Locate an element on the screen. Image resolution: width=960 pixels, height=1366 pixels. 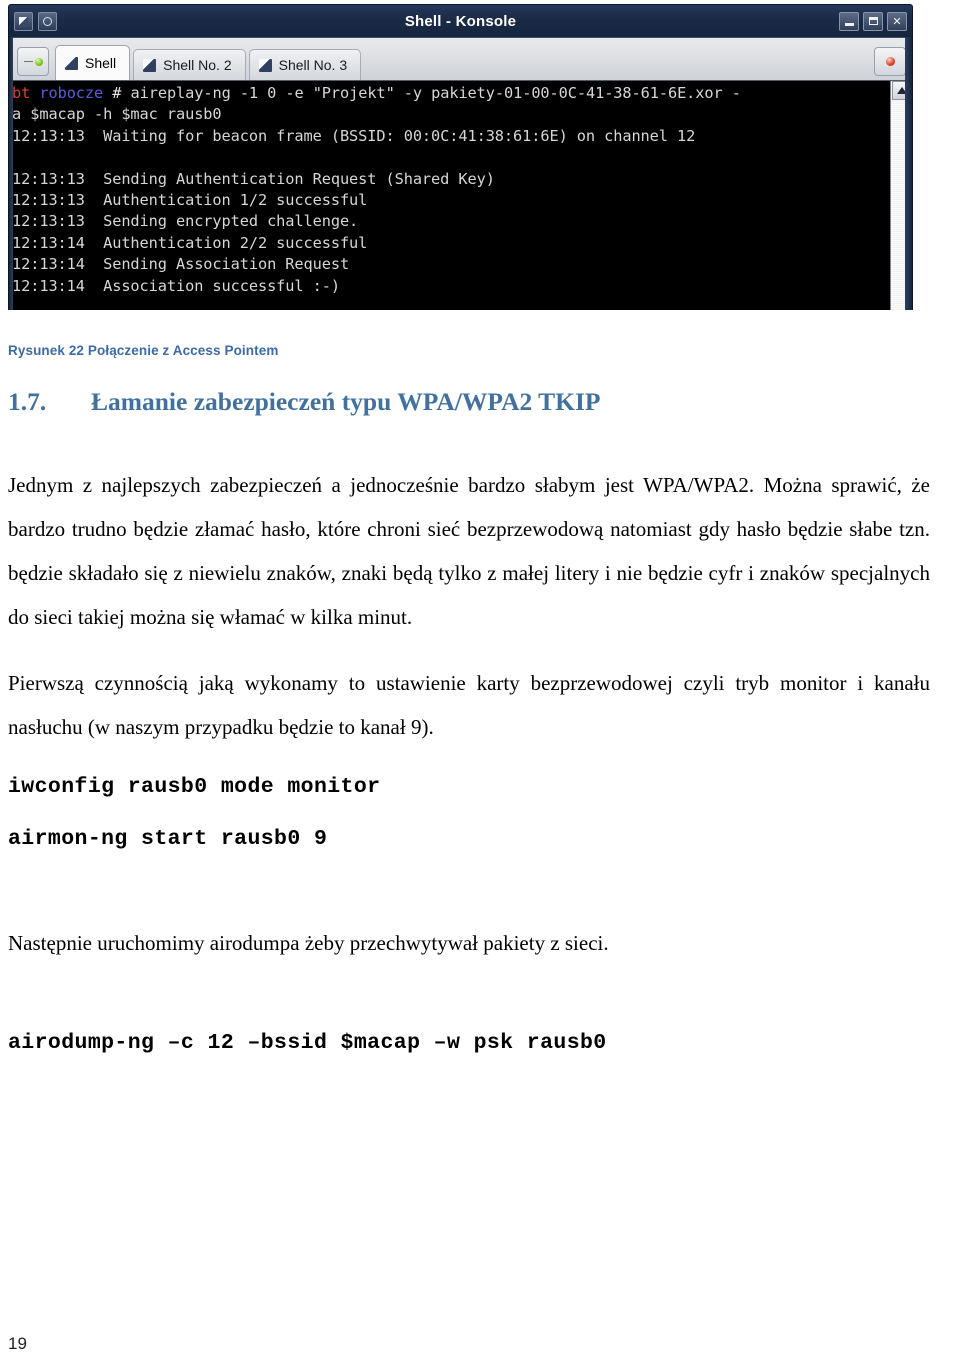
terminal-output-line: 12:13:14 Association successful :-) is located at coordinates (176, 285).